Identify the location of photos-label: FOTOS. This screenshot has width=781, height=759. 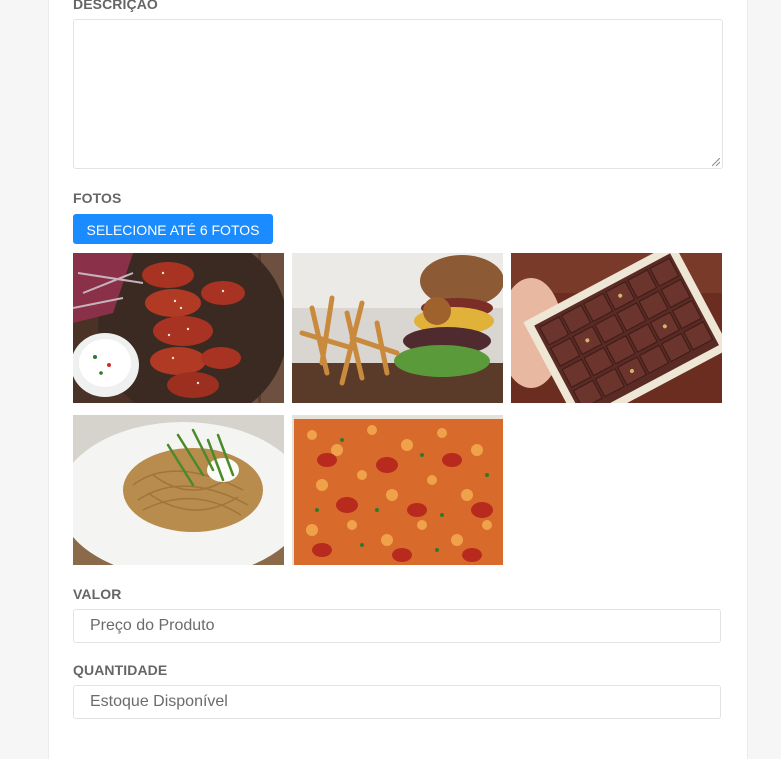
(97, 198).